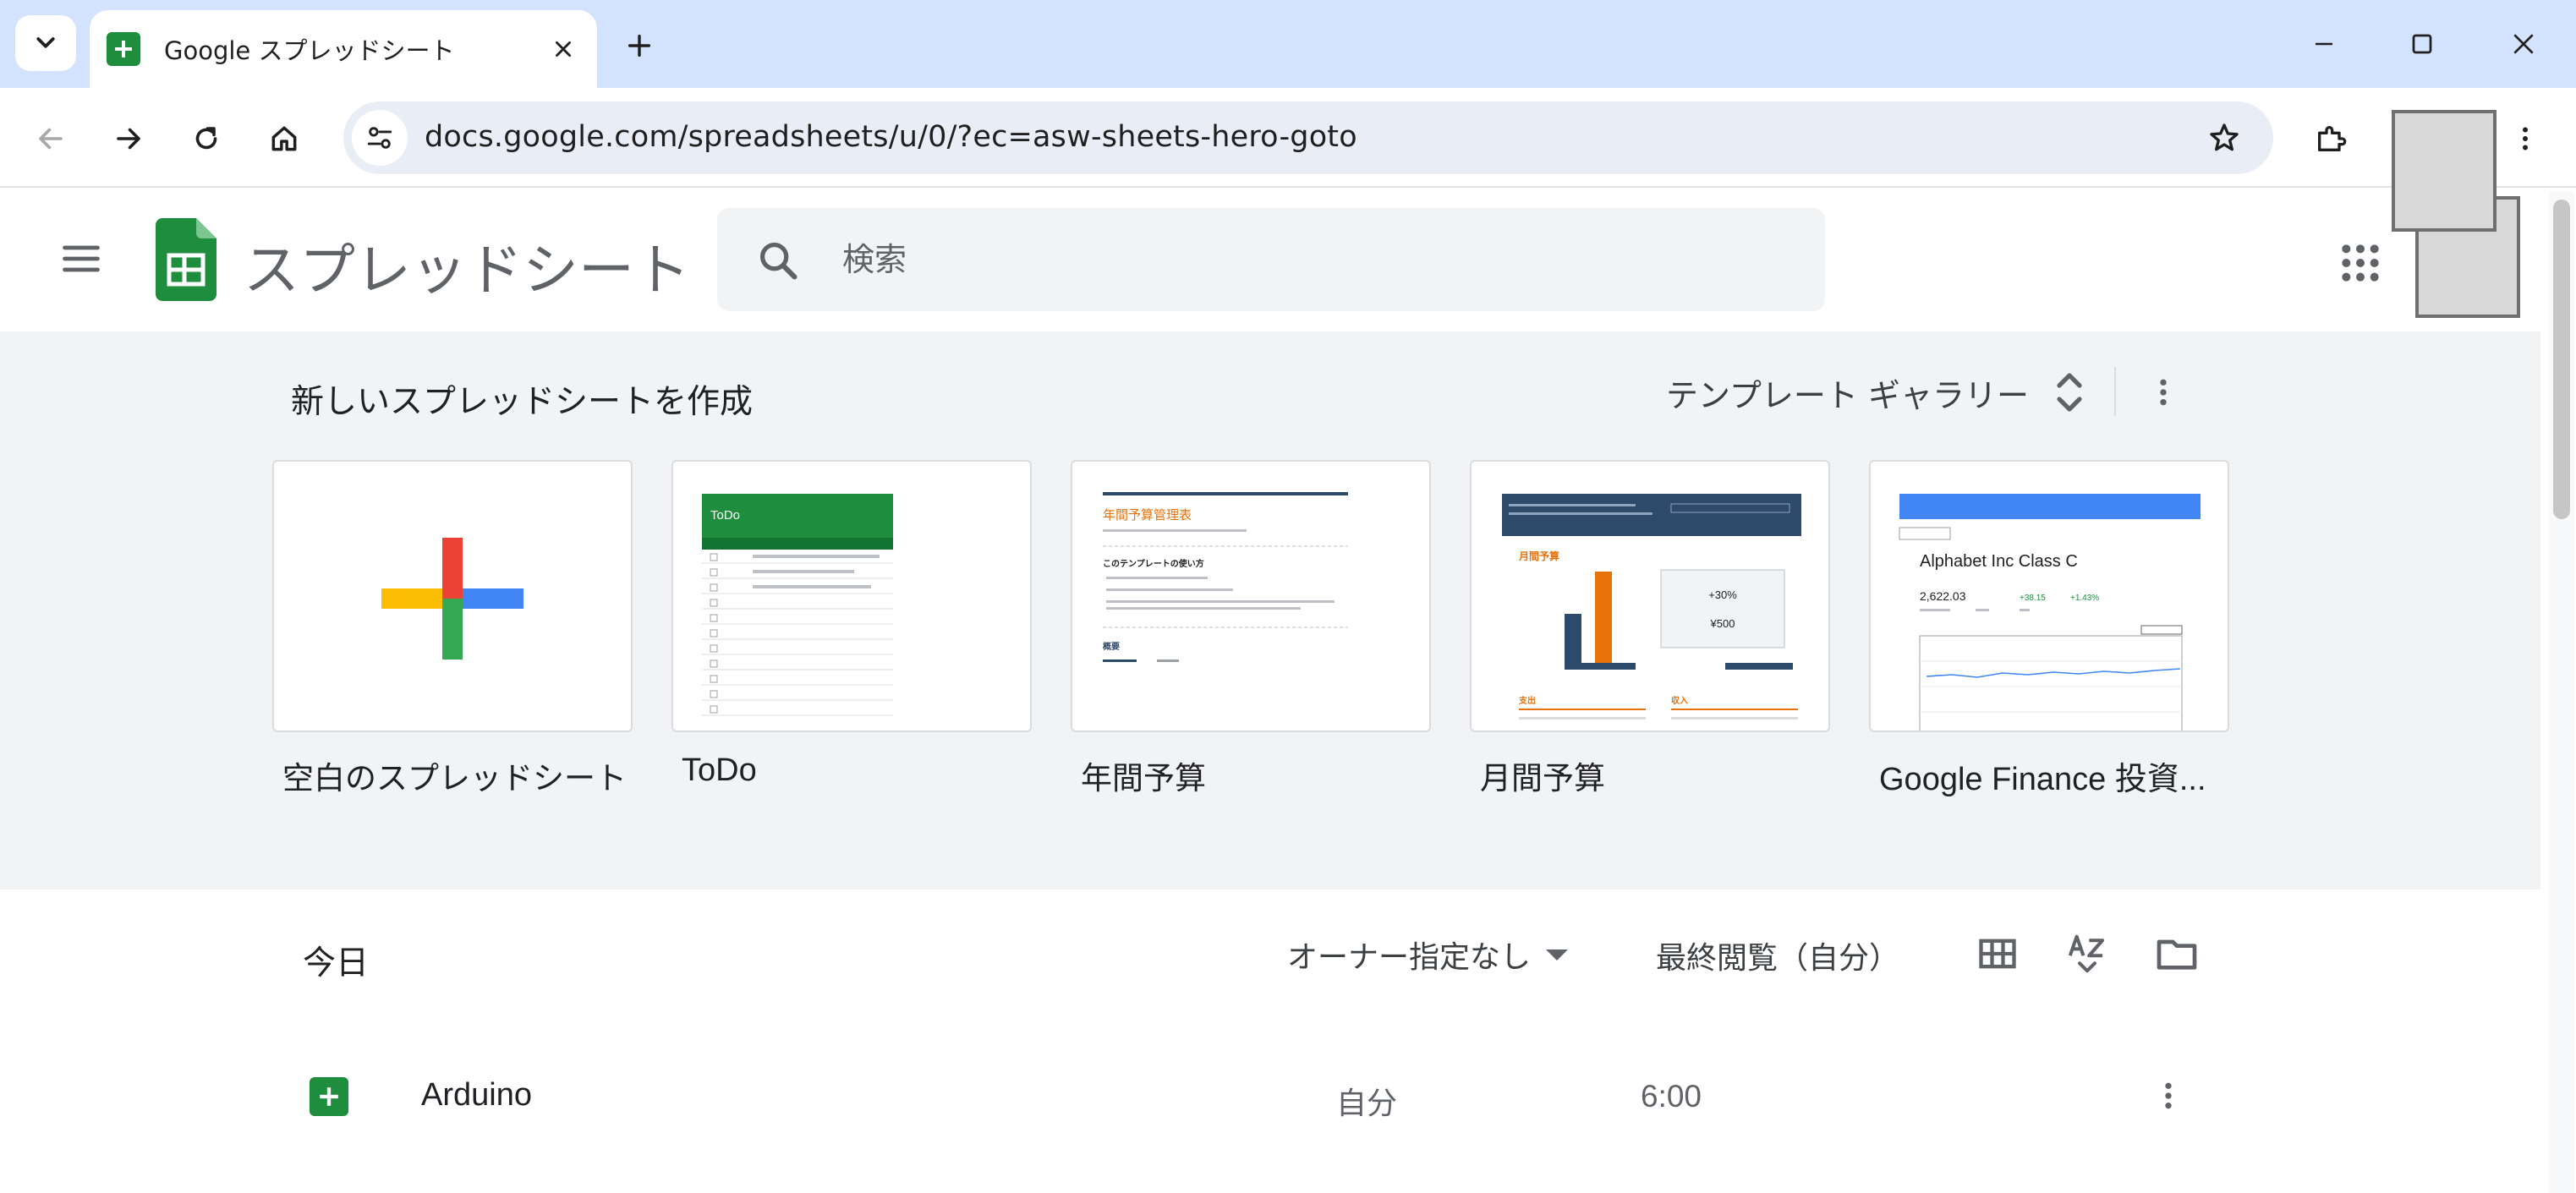  Describe the element at coordinates (1542, 778) in the screenshot. I see `template-label: 月間予算` at that location.